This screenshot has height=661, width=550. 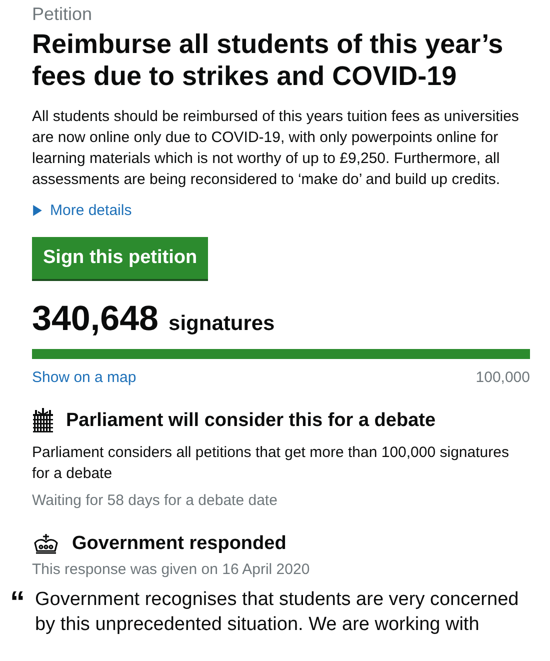 What do you see at coordinates (281, 211) in the screenshot?
I see `more-details-link: More details` at bounding box center [281, 211].